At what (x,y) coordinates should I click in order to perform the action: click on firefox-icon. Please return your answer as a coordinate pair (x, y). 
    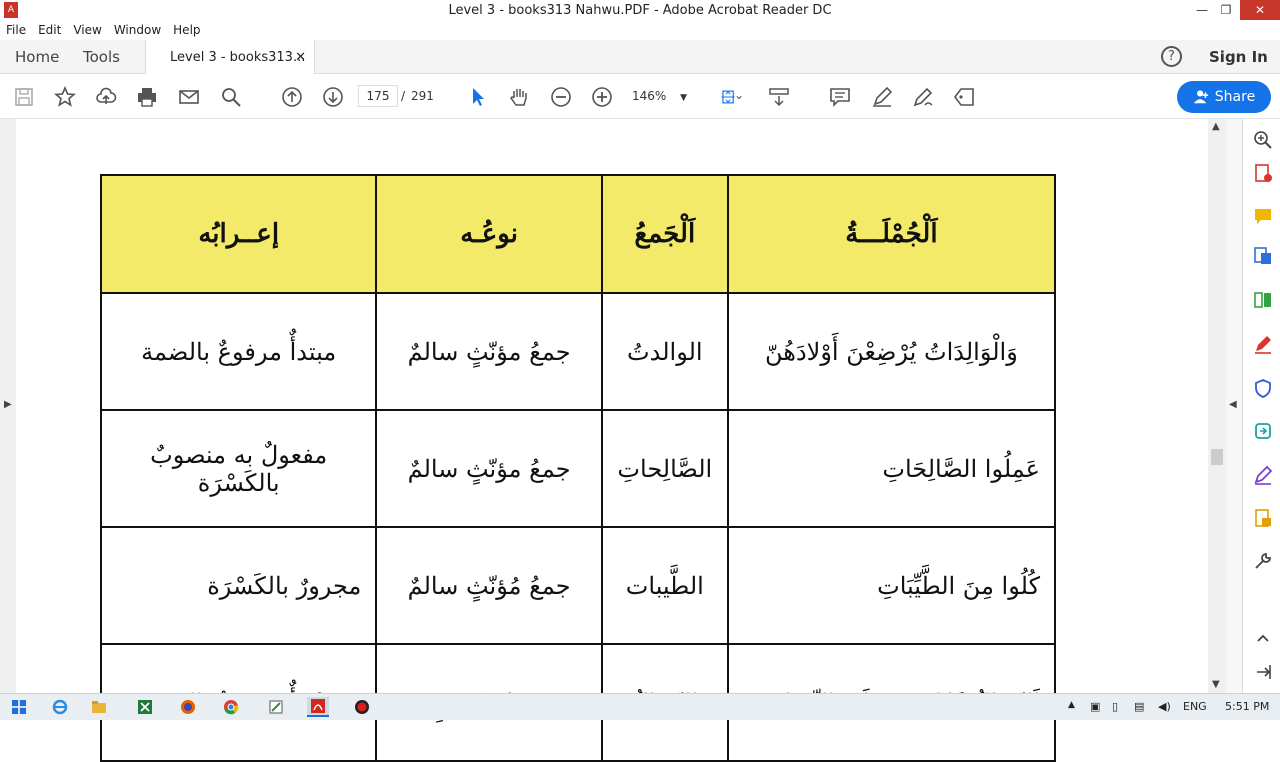
    Looking at the image, I should click on (188, 707).